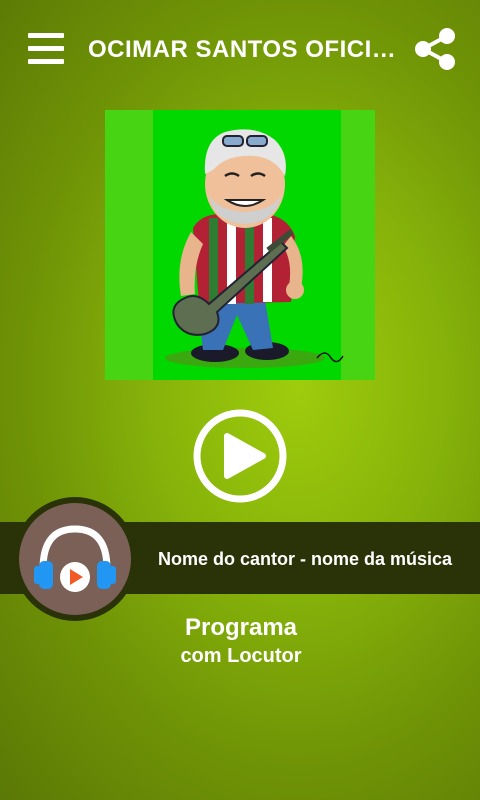 This screenshot has width=480, height=800. I want to click on share-icon, so click(435, 49).